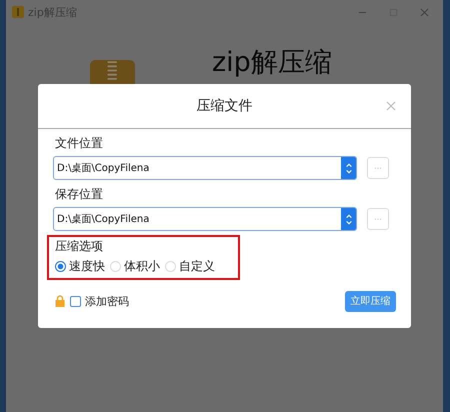 Image resolution: width=450 pixels, height=412 pixels. What do you see at coordinates (190, 266) in the screenshot?
I see `radio-option: 自定义` at bounding box center [190, 266].